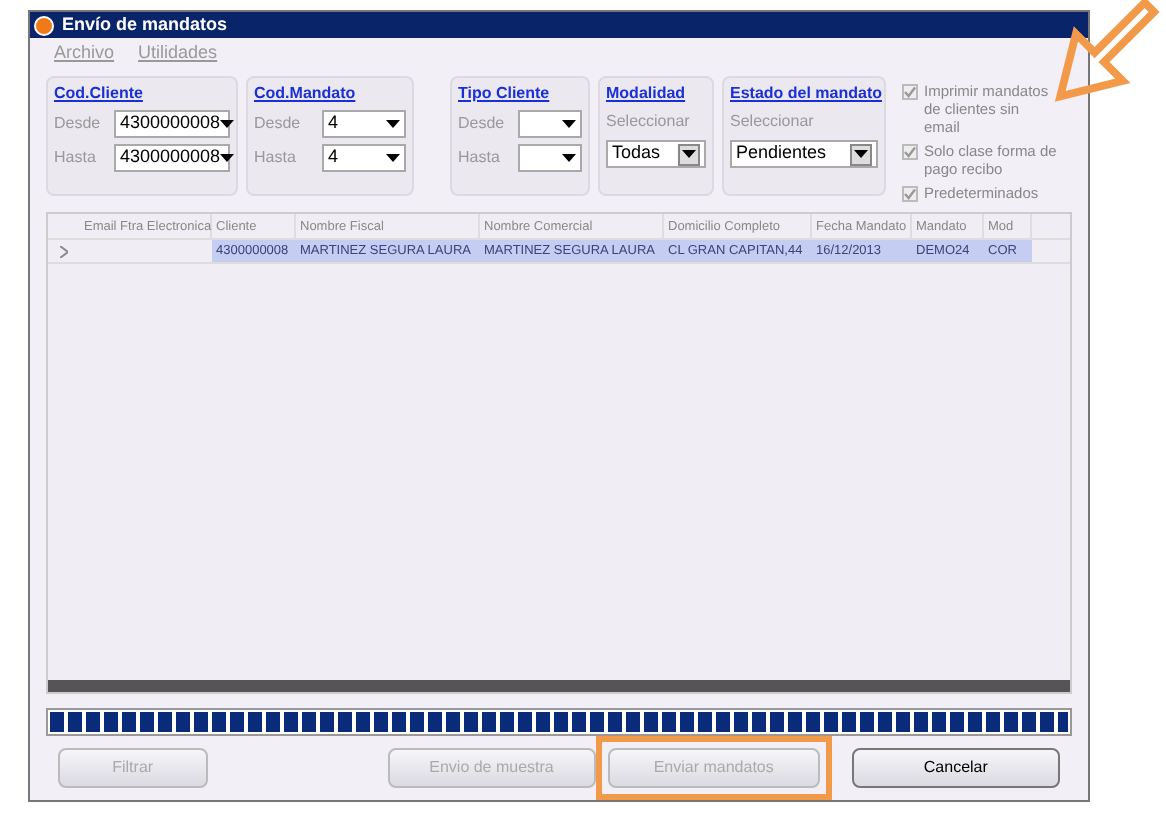  Describe the element at coordinates (98, 93) in the screenshot. I see `filter-title: Cod.Cliente` at that location.